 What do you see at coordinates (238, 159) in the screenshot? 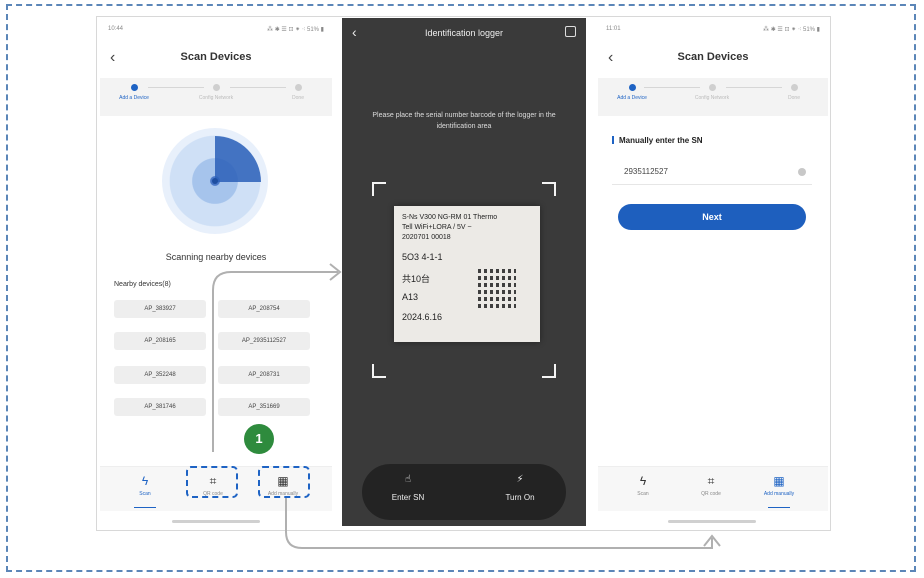
I see `radar-sweep` at bounding box center [238, 159].